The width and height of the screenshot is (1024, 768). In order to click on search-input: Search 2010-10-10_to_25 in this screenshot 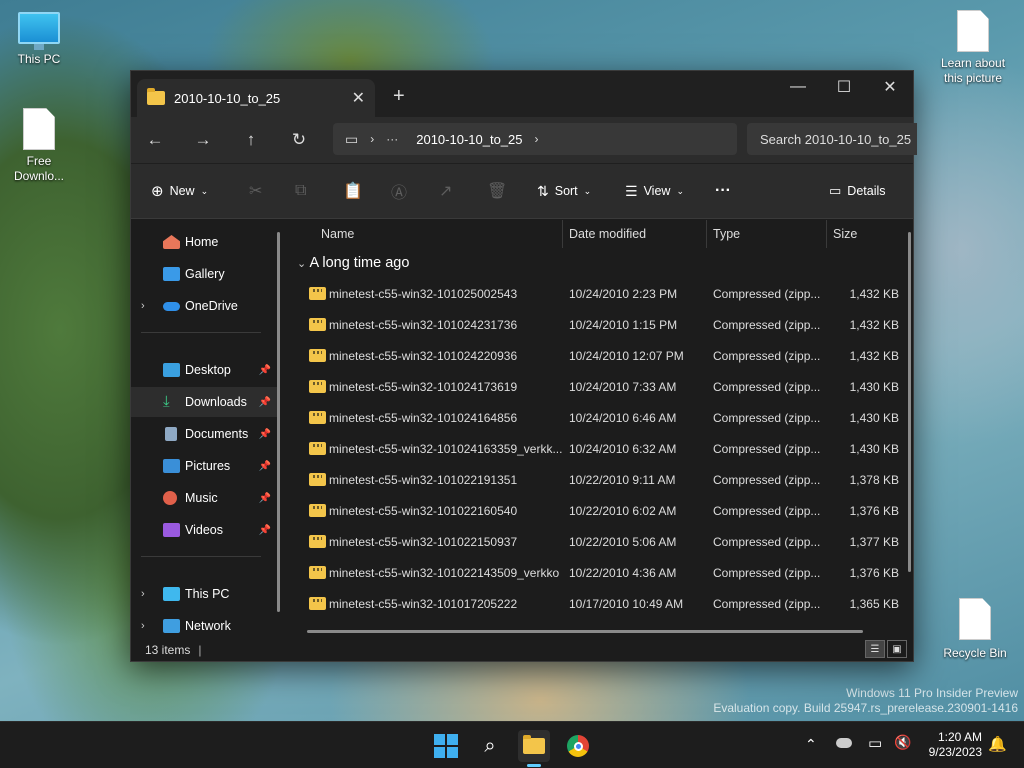, I will do `click(832, 139)`.